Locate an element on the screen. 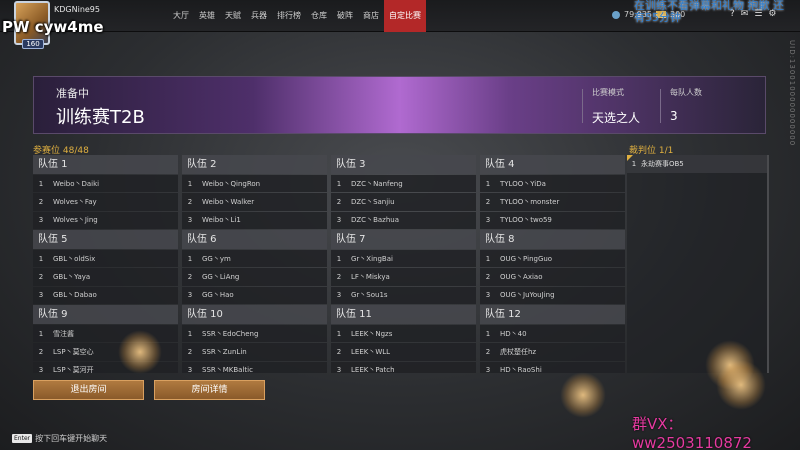 The image size is (800, 450). team-card: 队伍 5 1 GBL丶oldSix 2 GBL丶Yaya 3 GBL丶Dabao is located at coordinates (105, 267).